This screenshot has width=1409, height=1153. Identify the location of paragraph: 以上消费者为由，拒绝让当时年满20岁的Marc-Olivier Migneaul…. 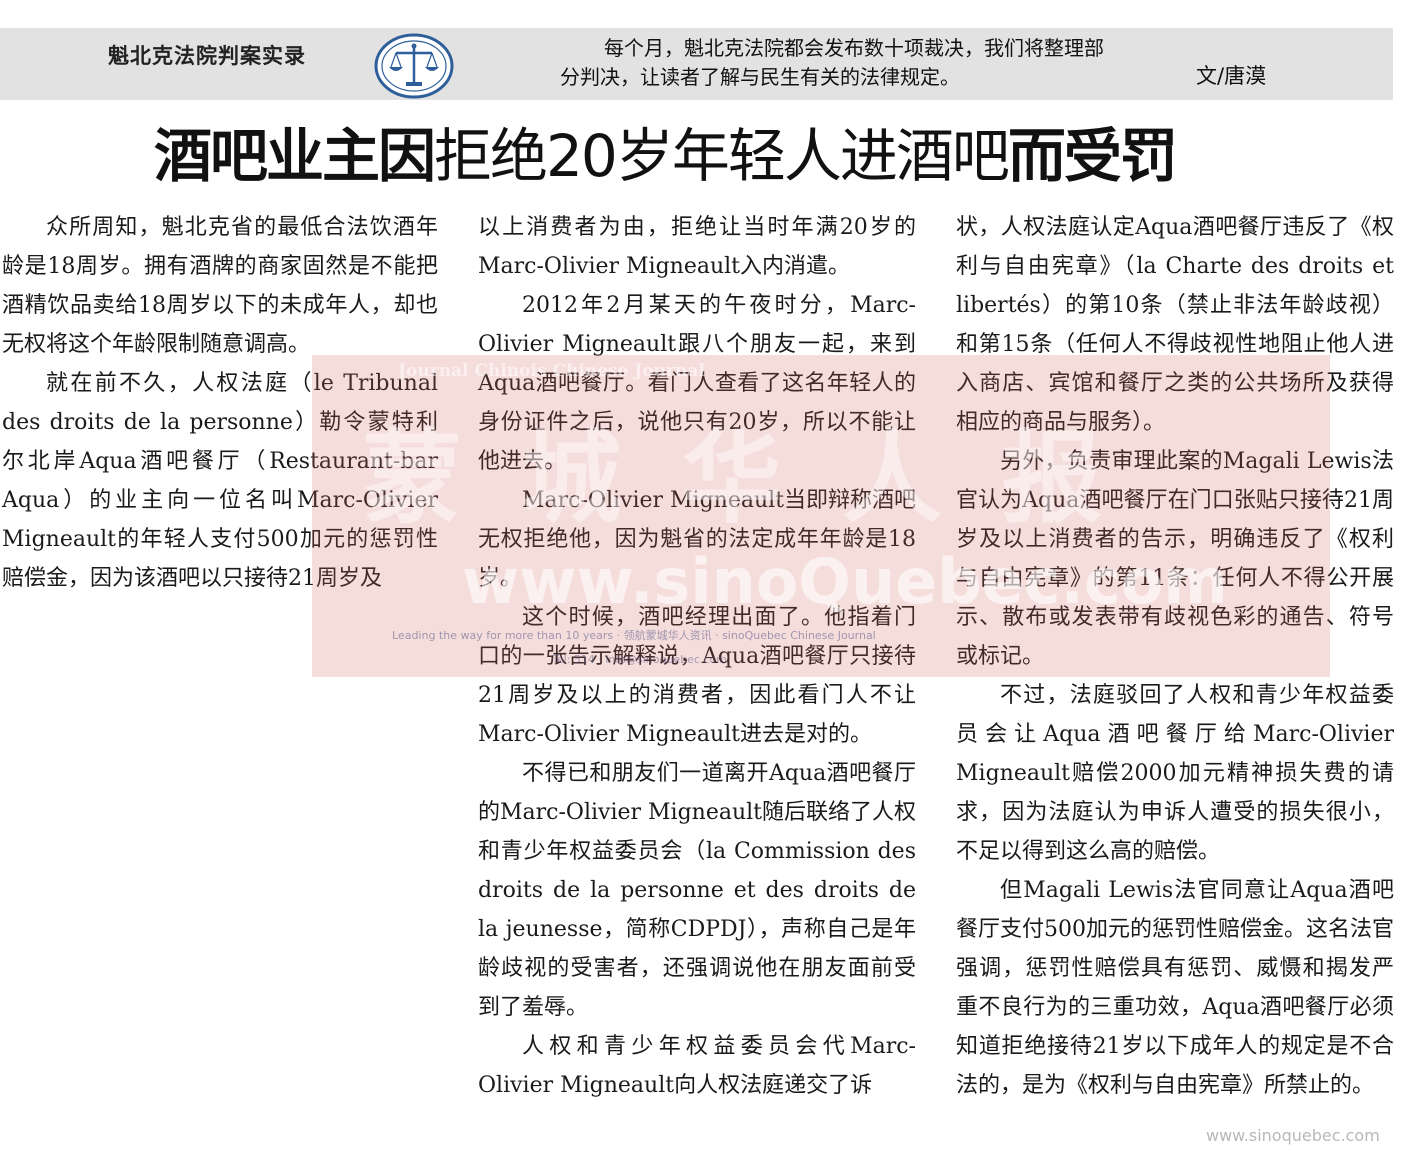
(697, 247).